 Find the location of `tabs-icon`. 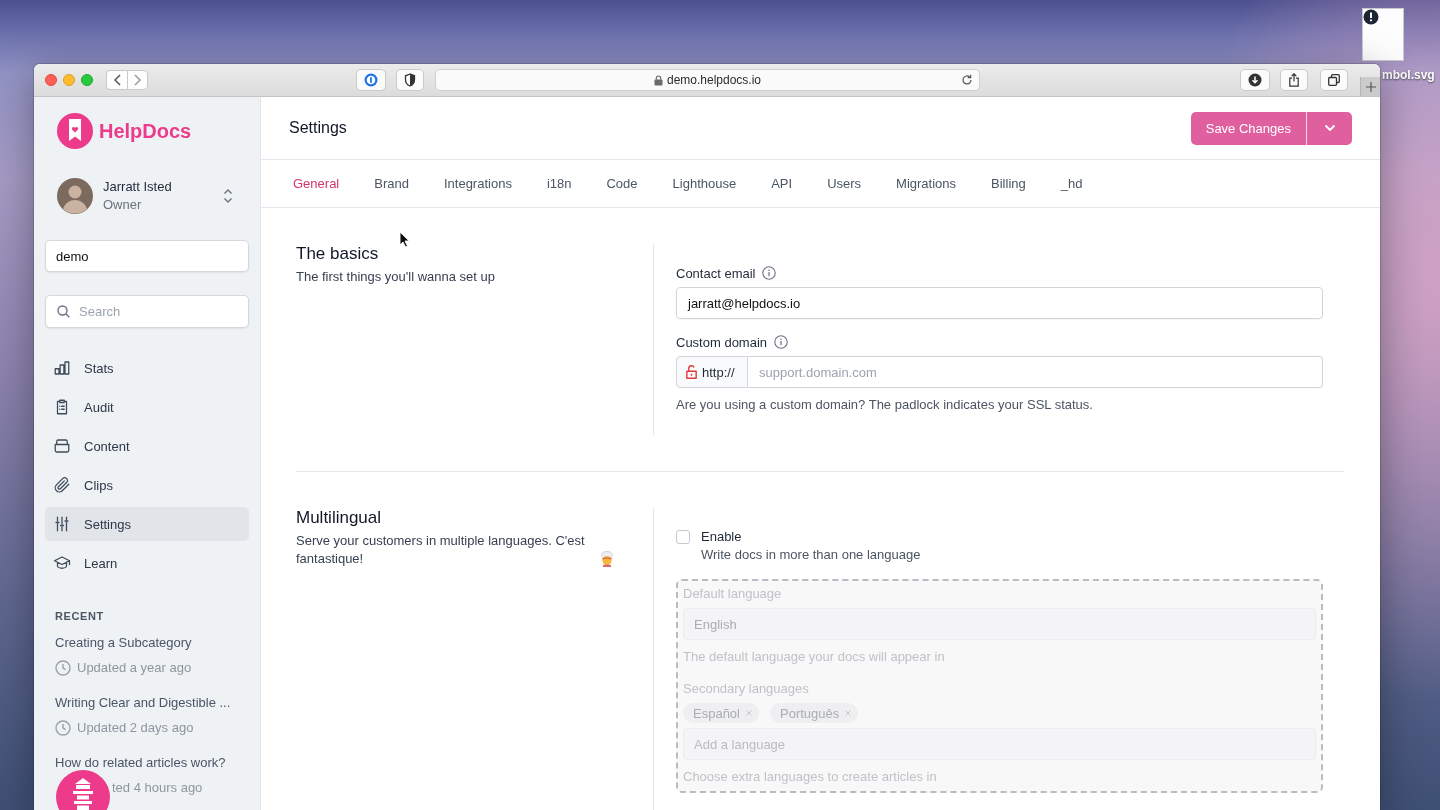

tabs-icon is located at coordinates (1334, 80).